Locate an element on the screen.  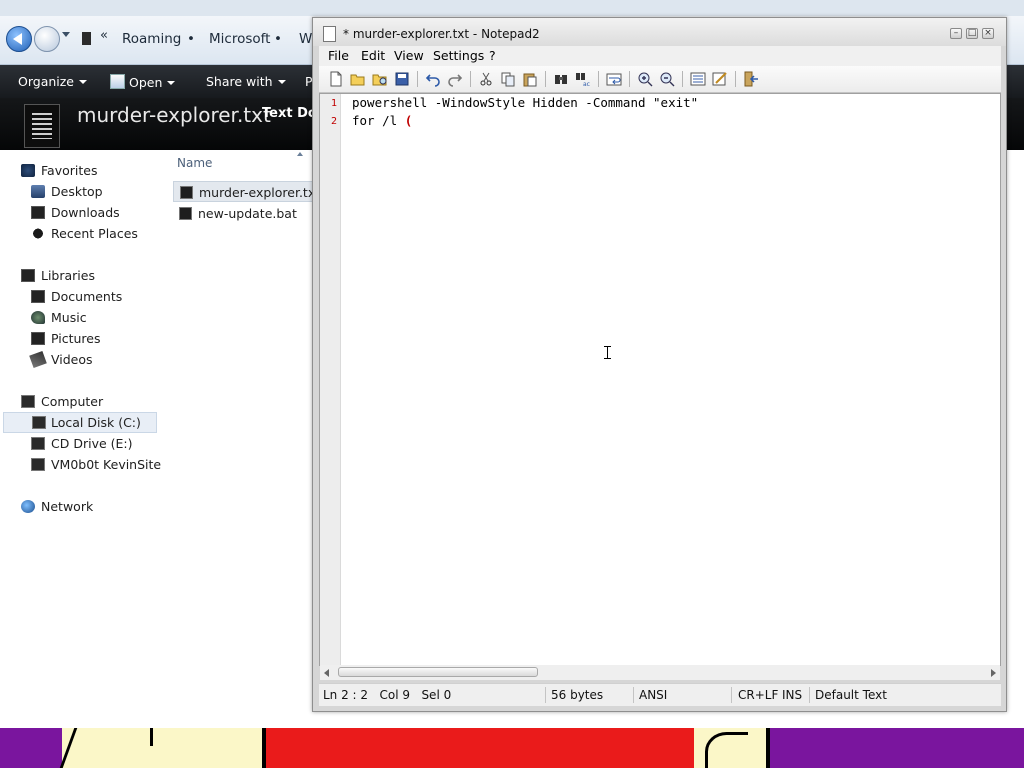
cd-drive-icon is located at coordinates (38, 443).